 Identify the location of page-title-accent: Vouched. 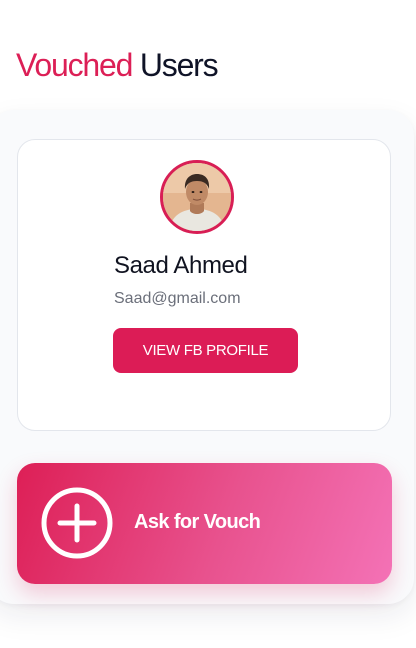
(74, 65).